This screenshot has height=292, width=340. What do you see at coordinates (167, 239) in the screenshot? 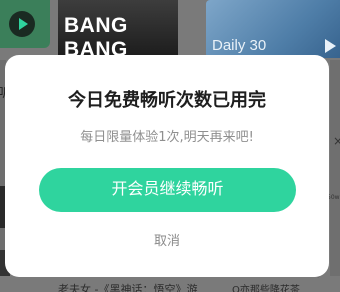
I see `cancel-button: 取消` at bounding box center [167, 239].